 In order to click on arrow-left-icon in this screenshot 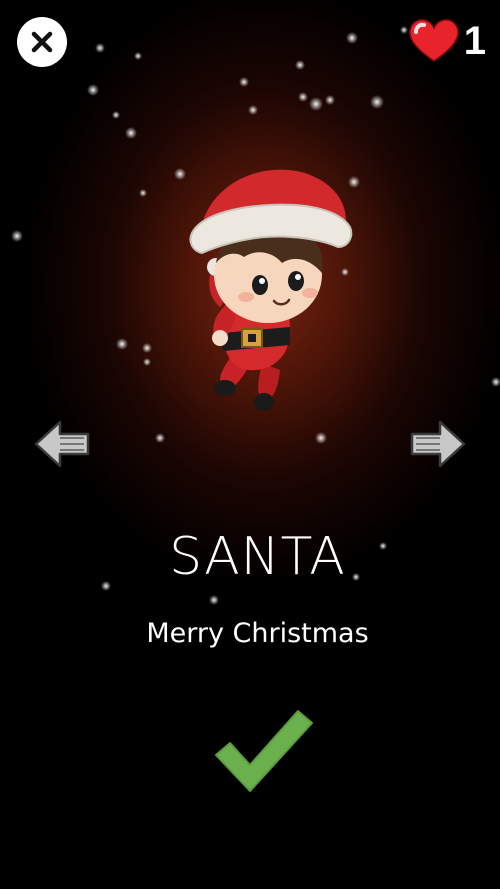, I will do `click(62, 444)`.